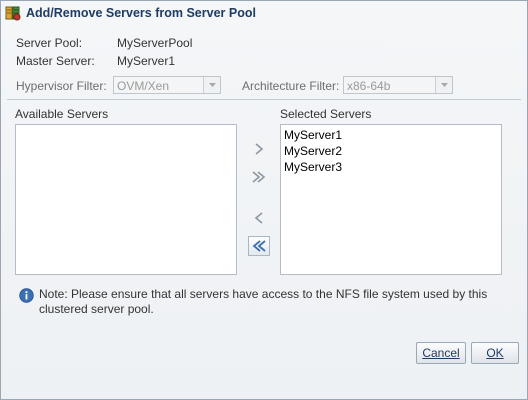 The height and width of the screenshot is (400, 528). I want to click on cancel-button-label: Cancel, so click(441, 353).